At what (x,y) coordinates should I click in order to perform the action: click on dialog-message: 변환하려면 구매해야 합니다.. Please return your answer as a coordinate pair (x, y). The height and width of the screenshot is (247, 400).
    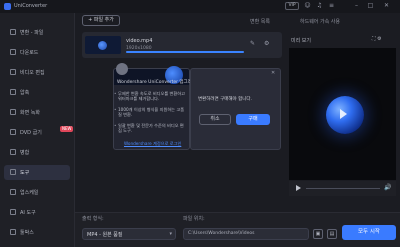
    Looking at the image, I should click on (225, 99).